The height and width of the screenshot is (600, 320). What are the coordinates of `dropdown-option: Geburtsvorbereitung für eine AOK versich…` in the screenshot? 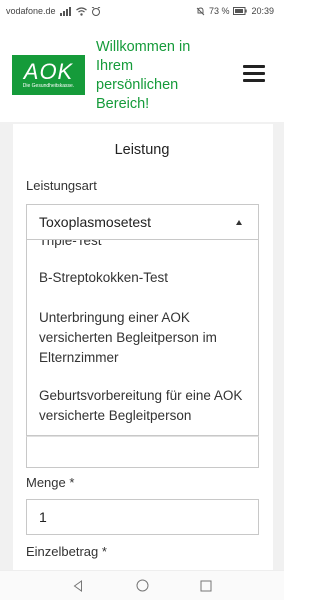 It's located at (145, 406).